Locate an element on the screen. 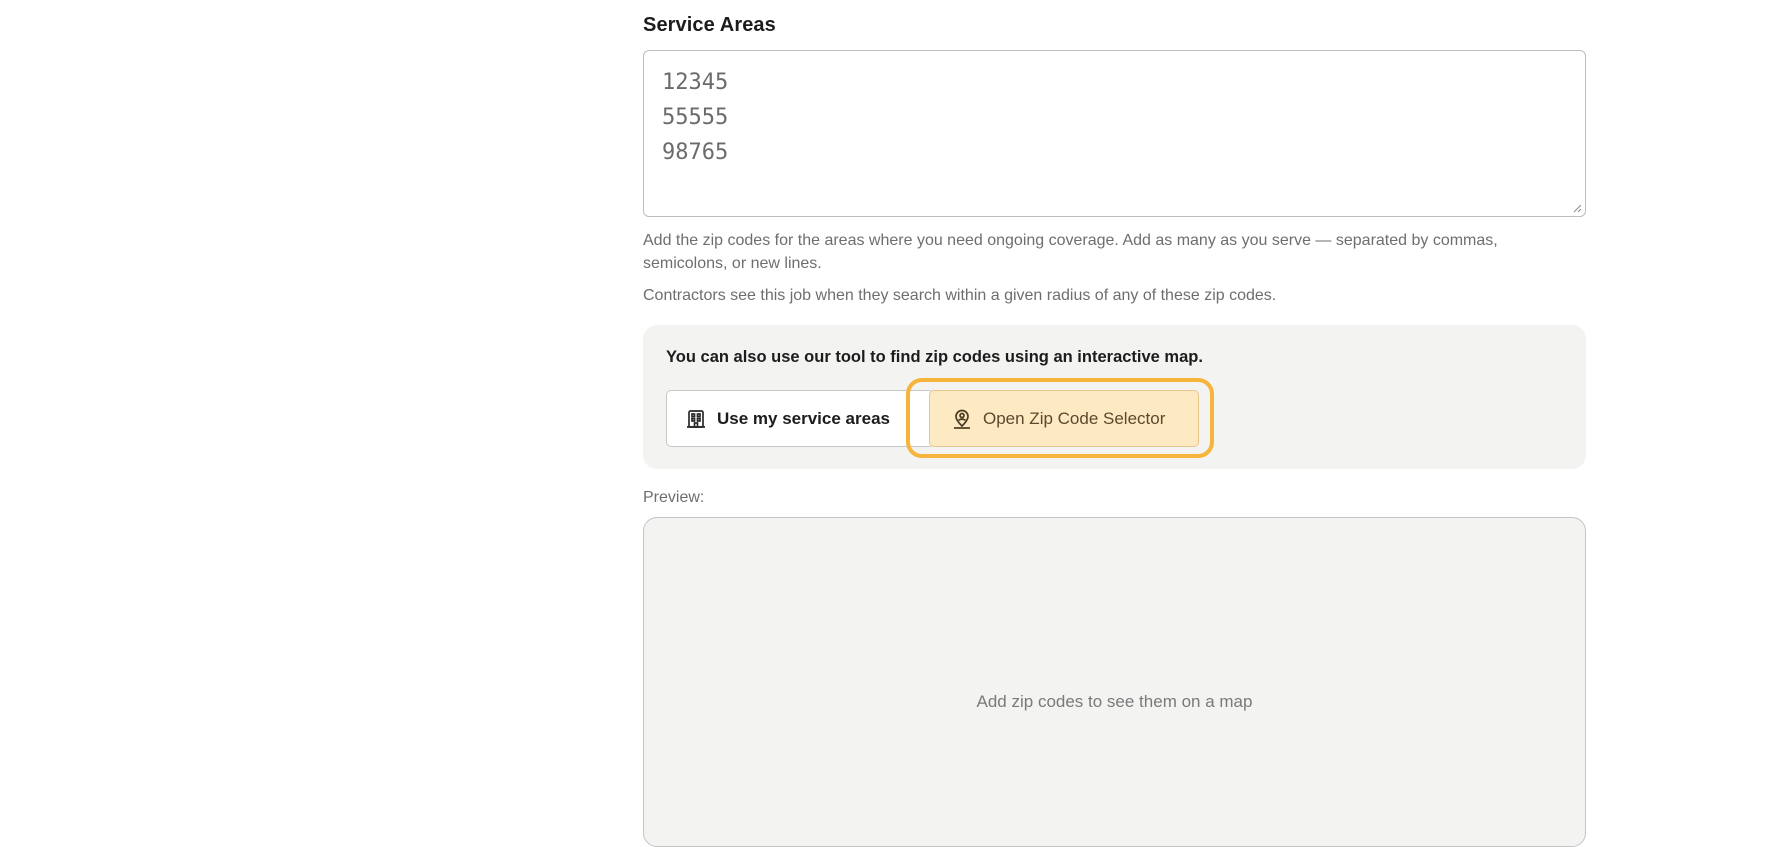  map-pin-person-icon is located at coordinates (962, 419).